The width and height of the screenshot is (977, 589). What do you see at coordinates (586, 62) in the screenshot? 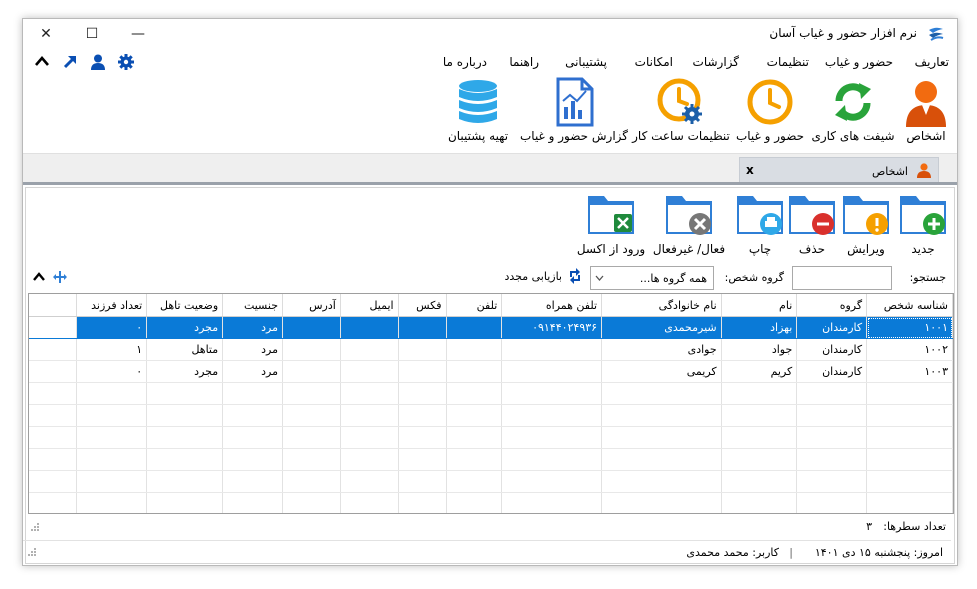
I see `menu-support: پشتیبانی` at bounding box center [586, 62].